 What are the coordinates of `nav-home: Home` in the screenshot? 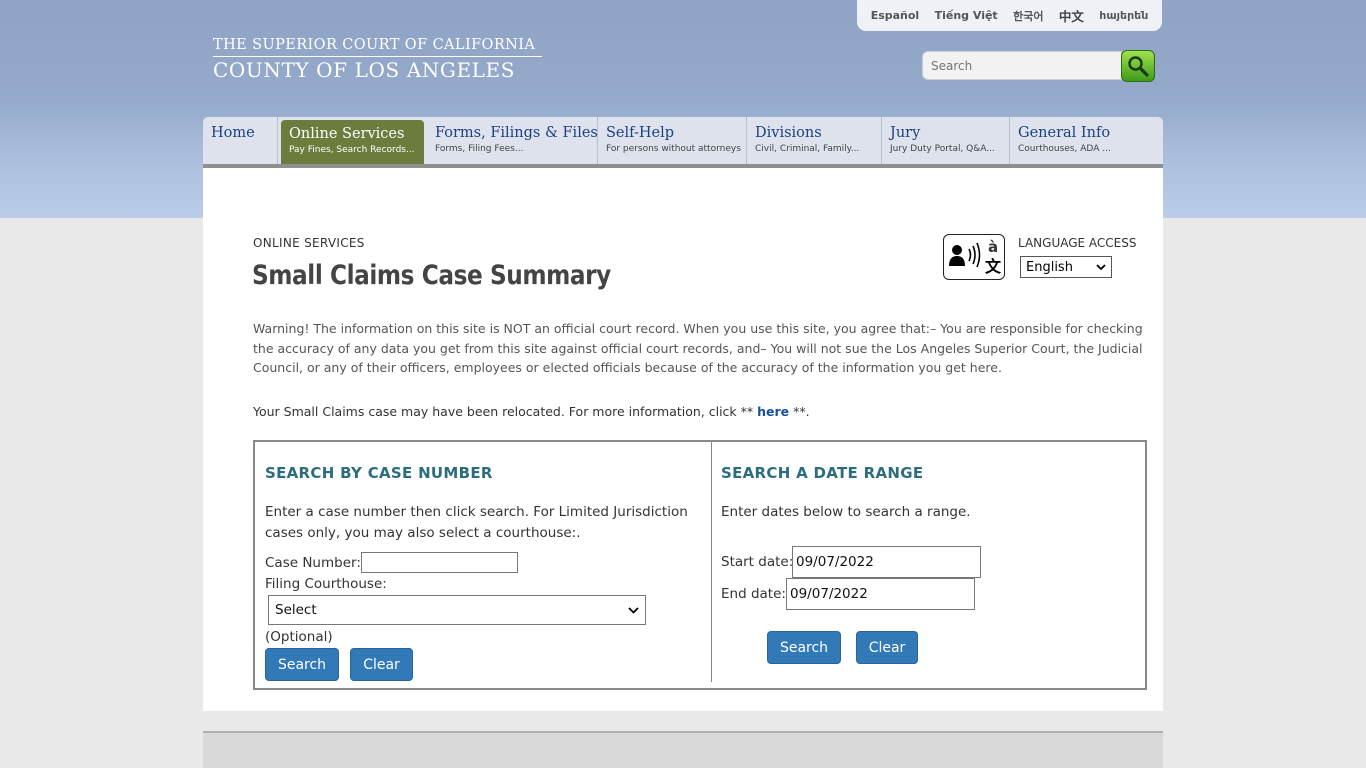 It's located at (240, 140).